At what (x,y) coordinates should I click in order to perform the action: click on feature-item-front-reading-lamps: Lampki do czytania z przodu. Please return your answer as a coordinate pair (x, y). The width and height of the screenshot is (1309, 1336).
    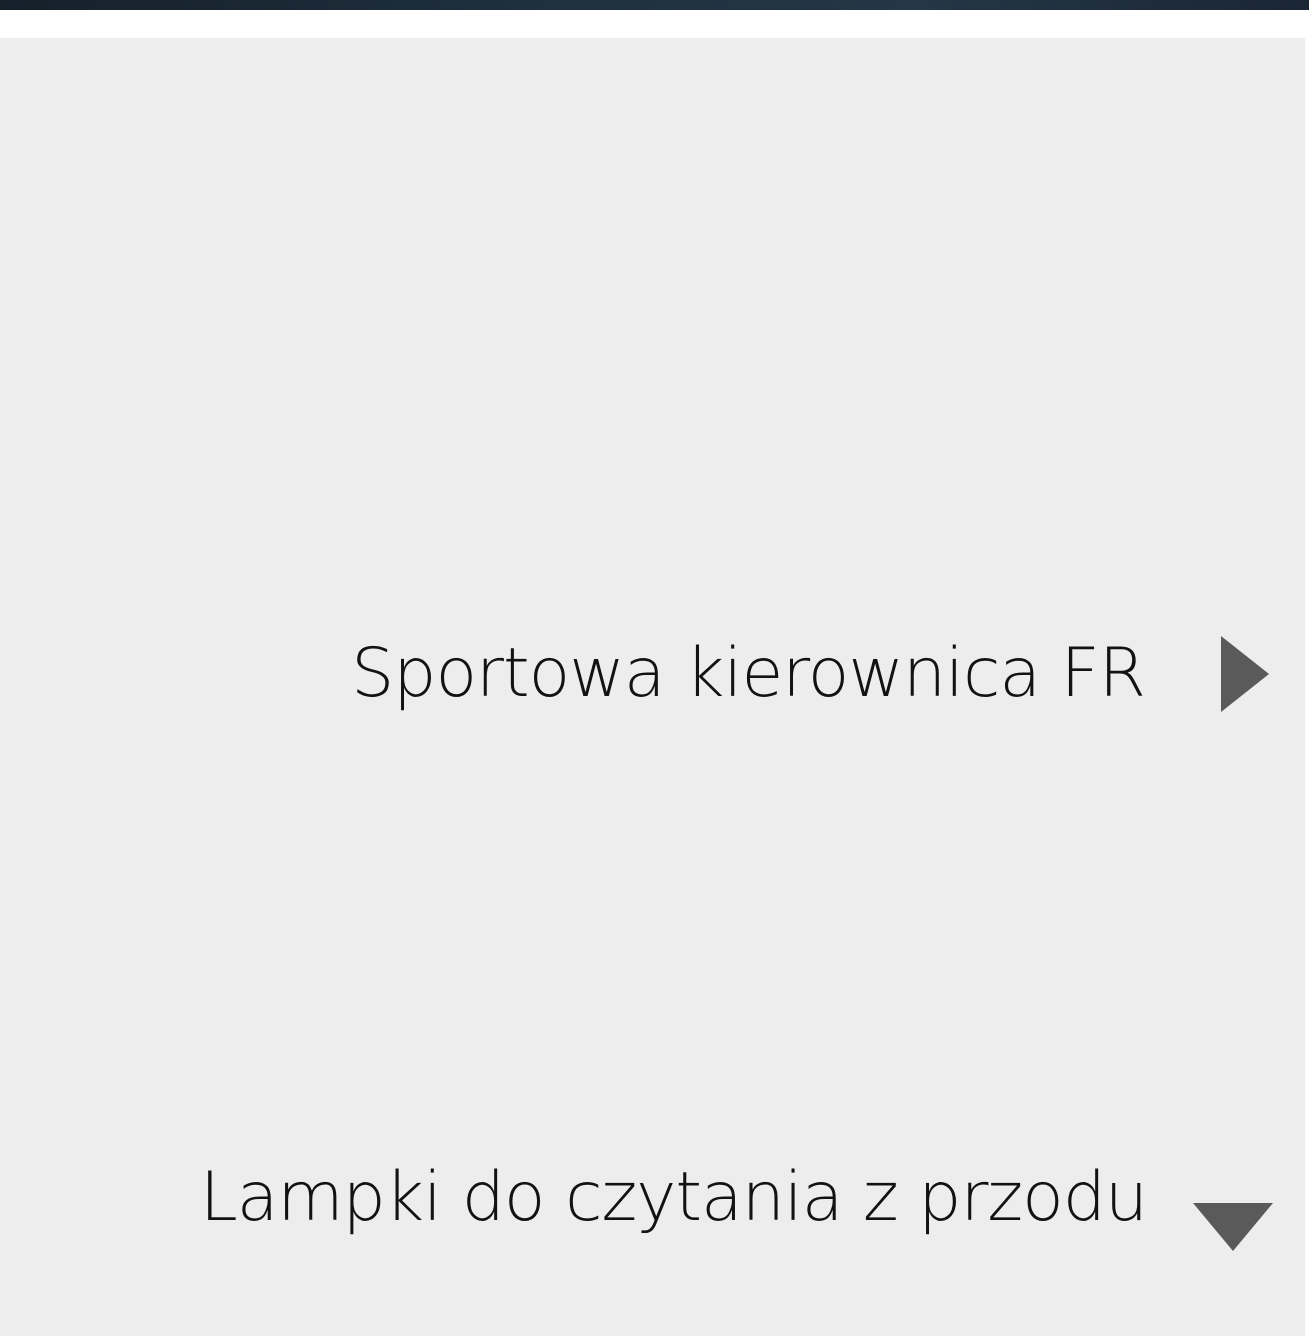
    Looking at the image, I should click on (736, 1204).